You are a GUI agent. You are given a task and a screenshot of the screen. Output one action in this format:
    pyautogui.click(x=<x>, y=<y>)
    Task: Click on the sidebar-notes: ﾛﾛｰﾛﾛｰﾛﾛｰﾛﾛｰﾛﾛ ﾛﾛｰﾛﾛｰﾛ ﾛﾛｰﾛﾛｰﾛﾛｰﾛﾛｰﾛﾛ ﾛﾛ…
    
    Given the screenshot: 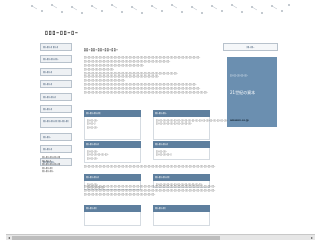 What is the action you would take?
    pyautogui.click(x=58, y=165)
    